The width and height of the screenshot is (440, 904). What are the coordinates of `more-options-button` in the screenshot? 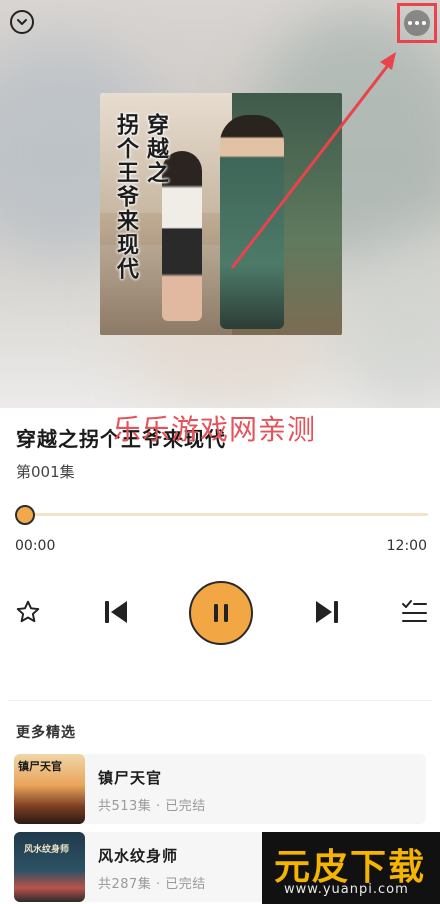 It's located at (417, 23).